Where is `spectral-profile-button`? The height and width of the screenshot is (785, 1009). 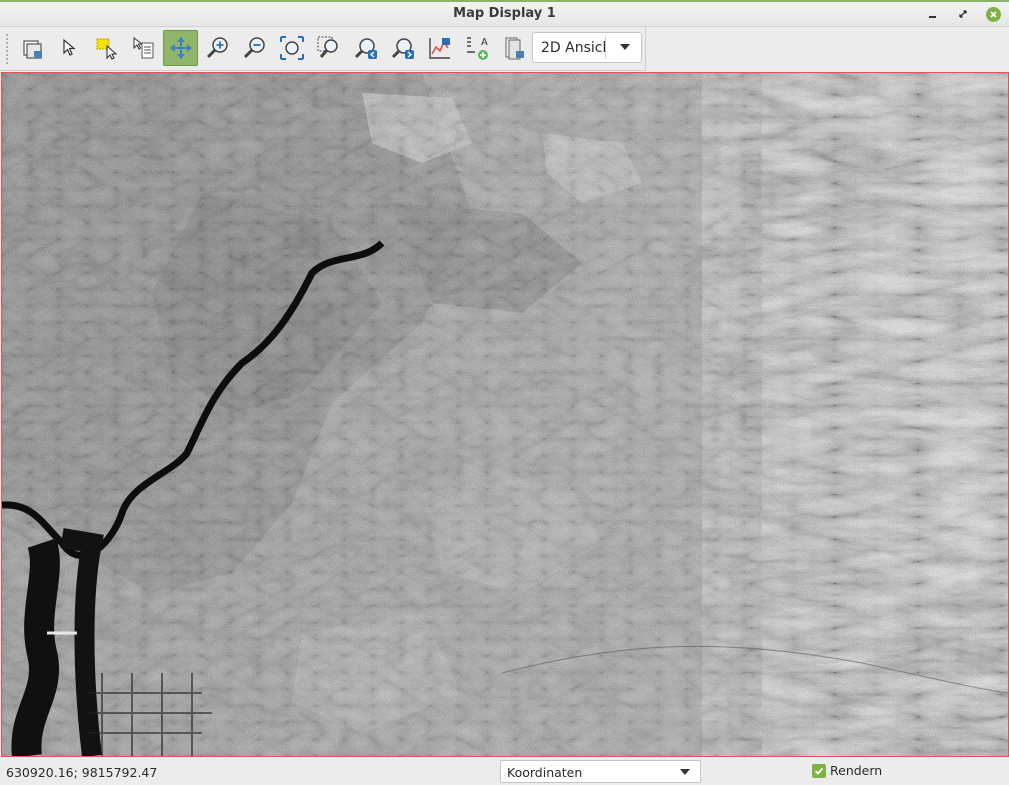
spectral-profile-button is located at coordinates (439, 48).